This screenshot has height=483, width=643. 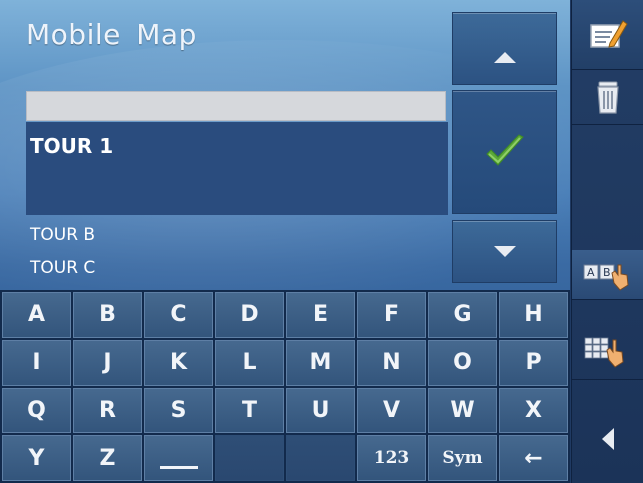 I want to click on back-arrow-icon, so click(x=608, y=439).